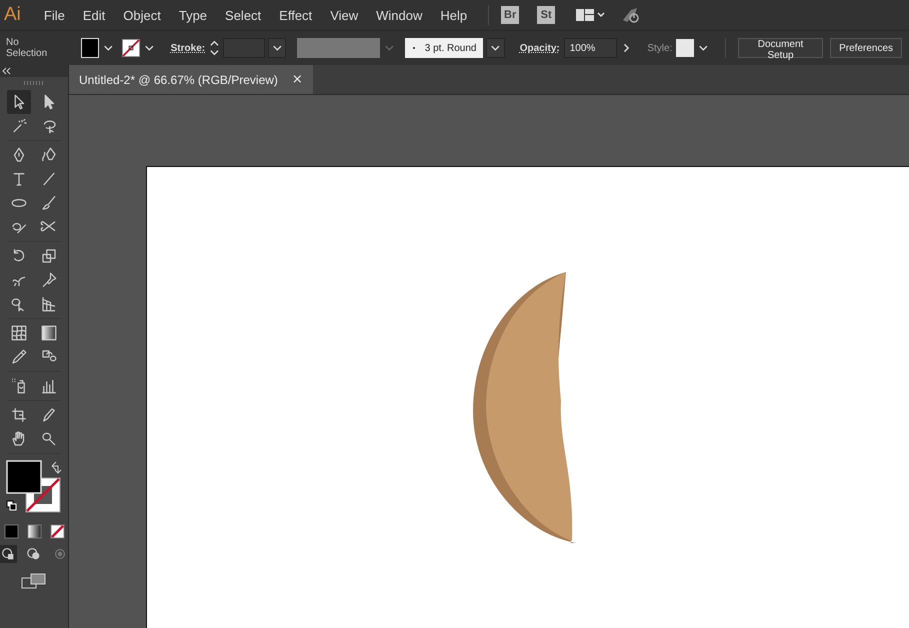 The height and width of the screenshot is (628, 909). I want to click on control-bar-button: Preferences, so click(866, 48).